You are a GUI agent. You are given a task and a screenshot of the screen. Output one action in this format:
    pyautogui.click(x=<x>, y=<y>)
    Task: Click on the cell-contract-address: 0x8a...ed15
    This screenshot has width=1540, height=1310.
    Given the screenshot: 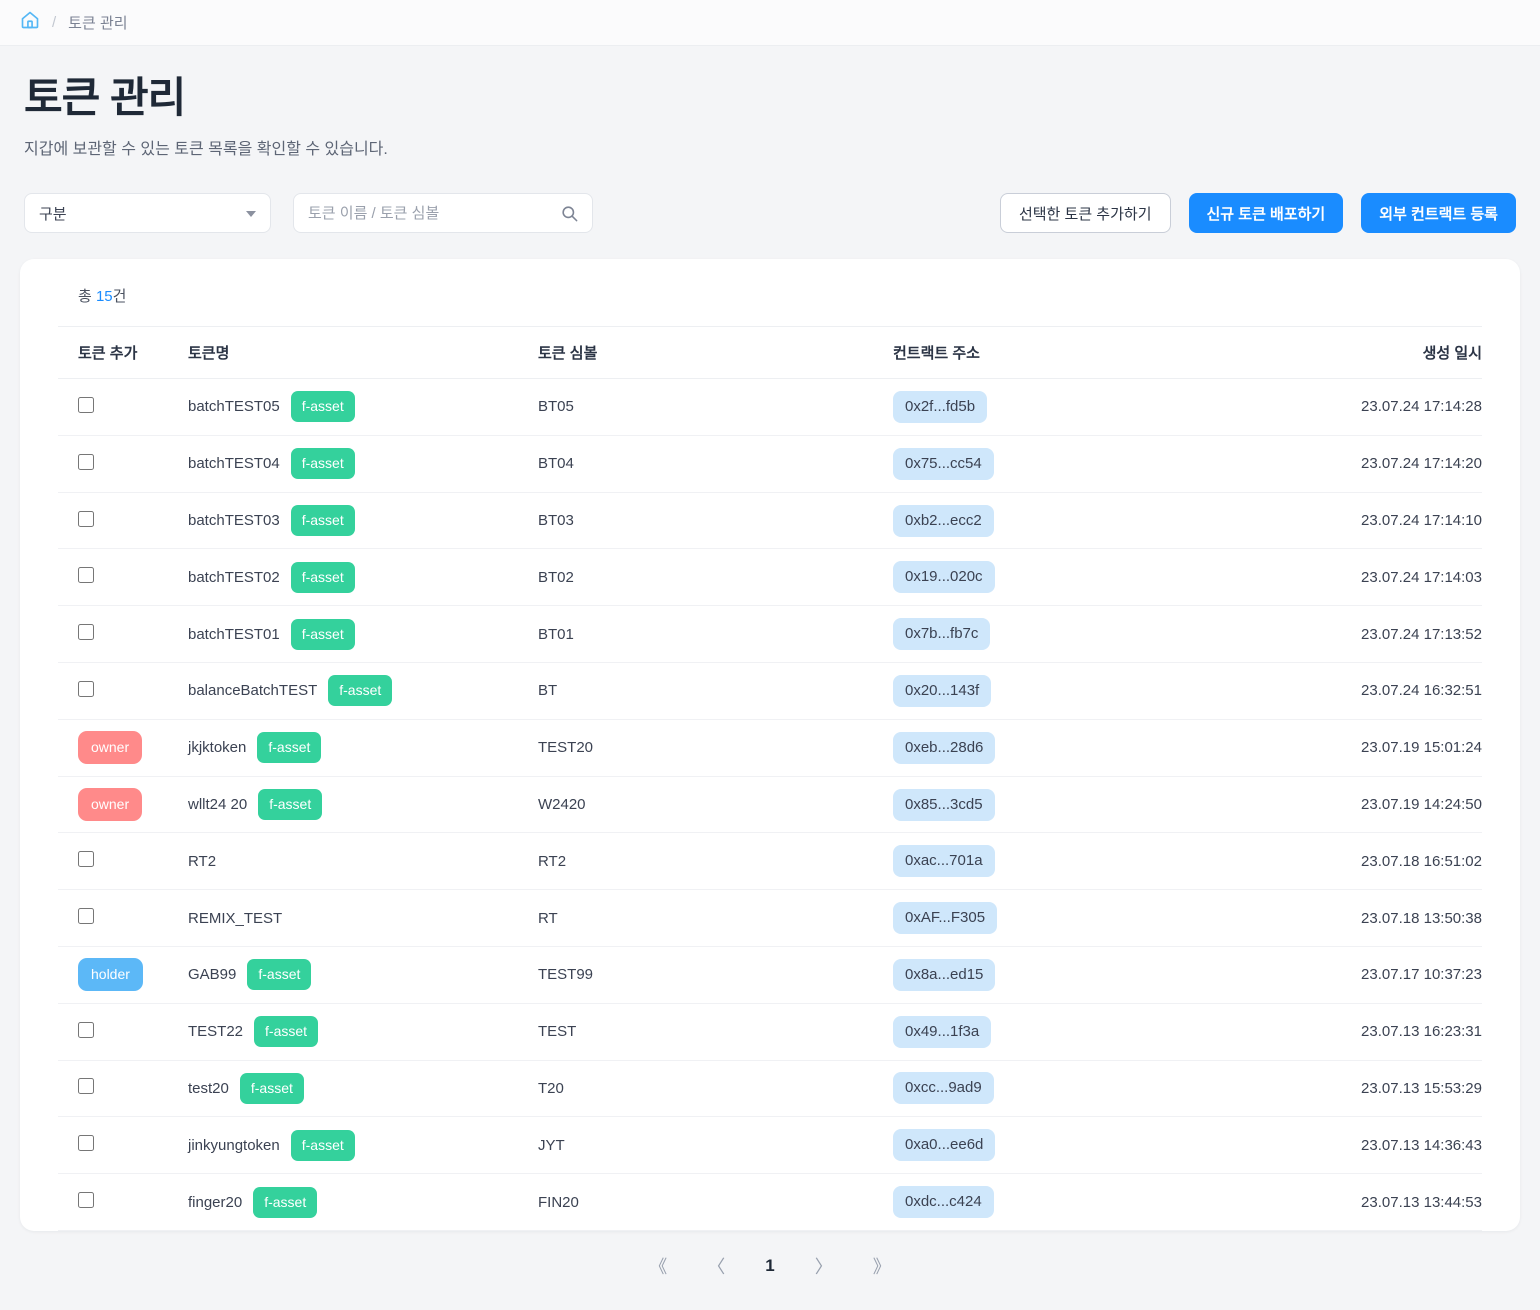 What is the action you would take?
    pyautogui.click(x=1070, y=975)
    